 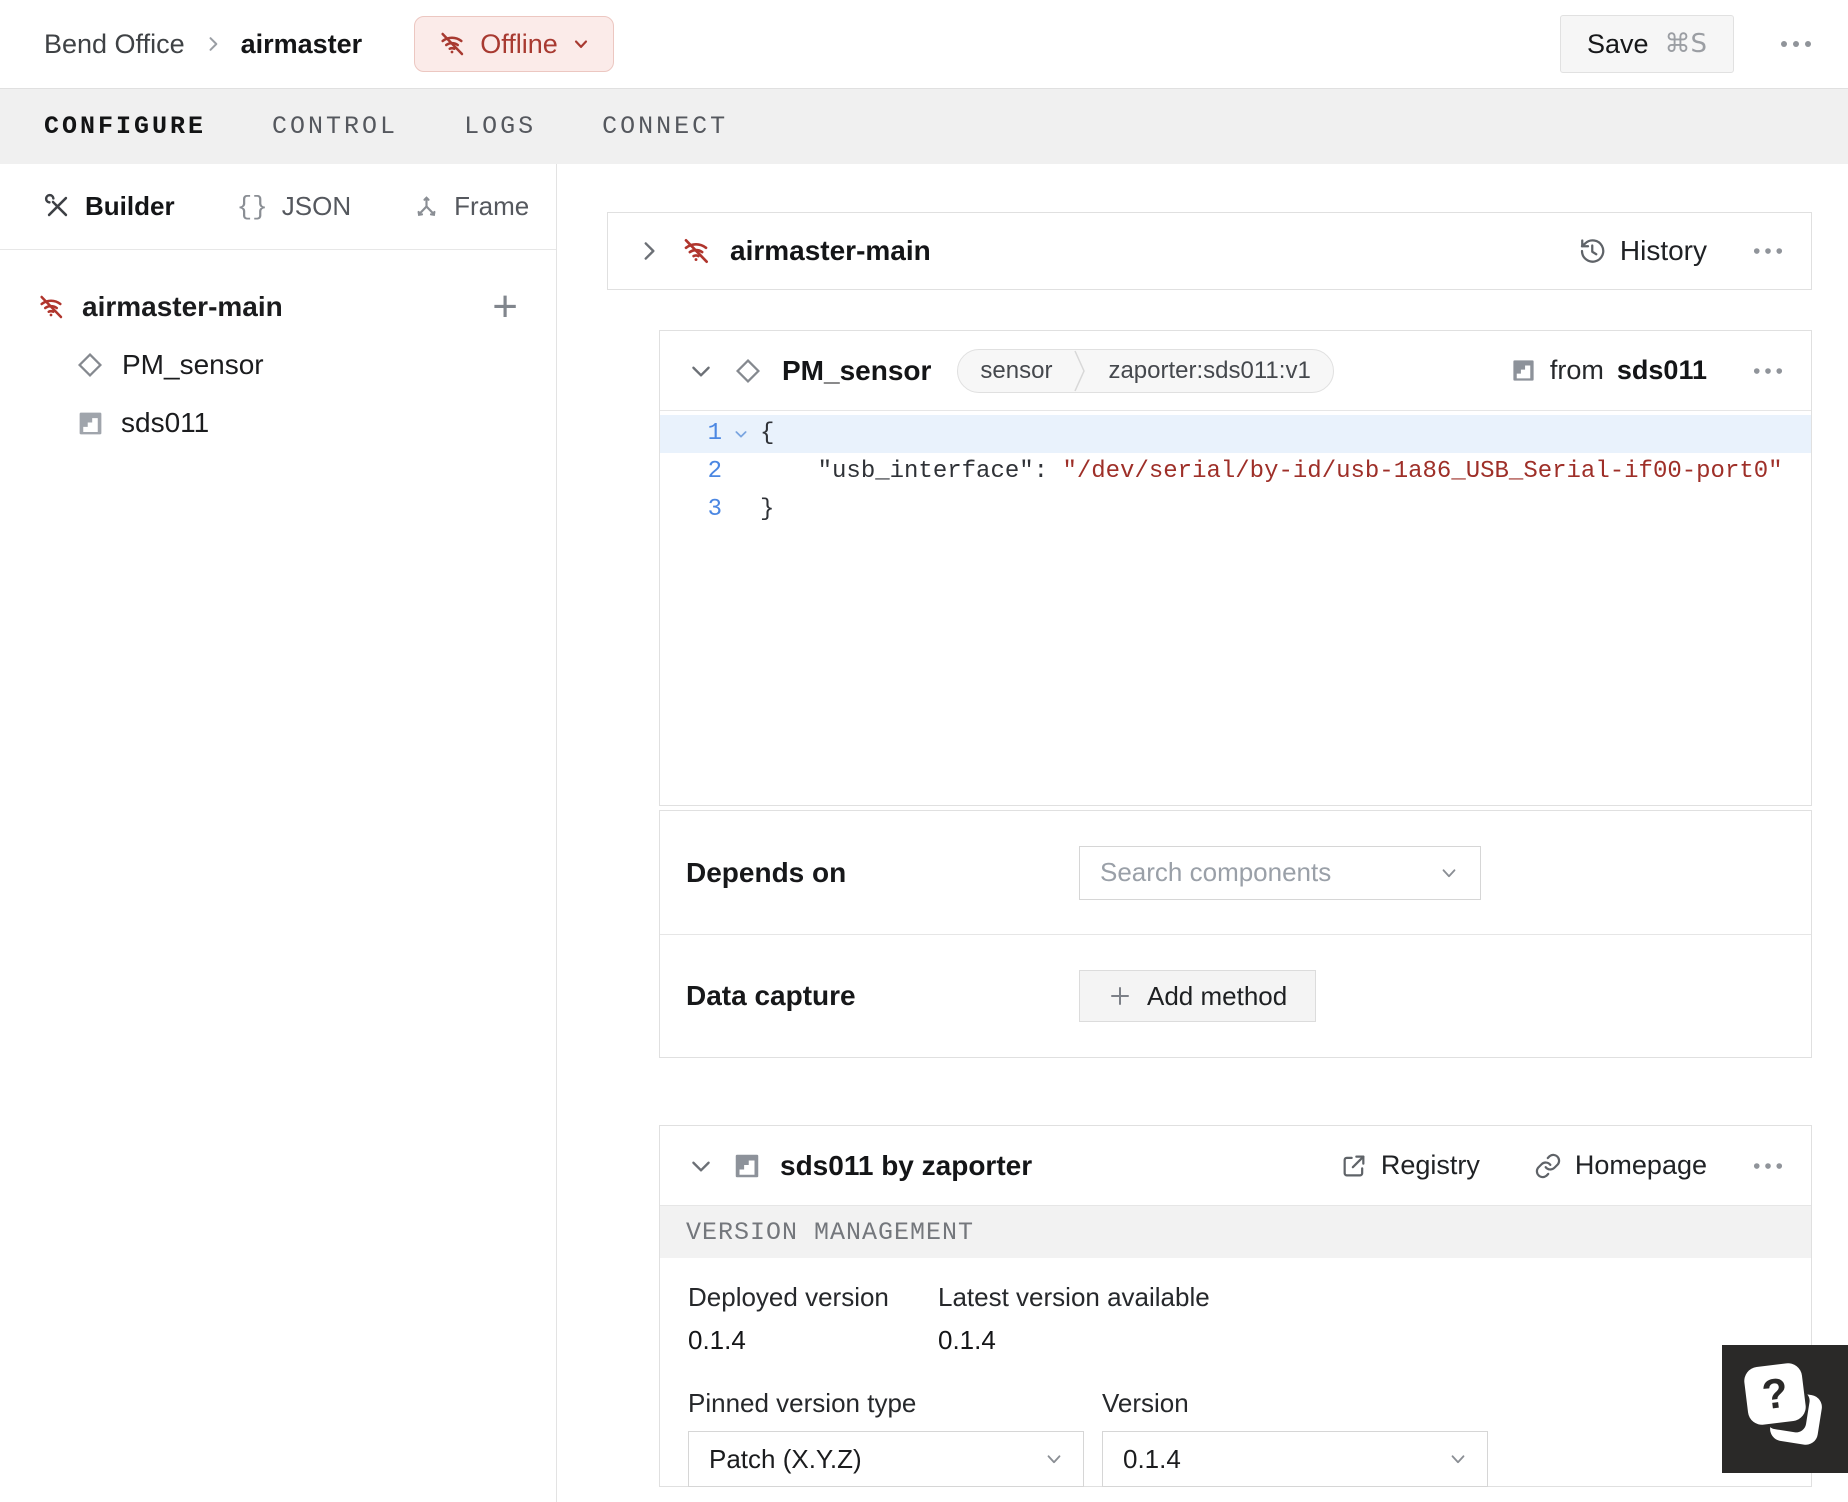 What do you see at coordinates (165, 422) in the screenshot?
I see `tree-item-label: sds011` at bounding box center [165, 422].